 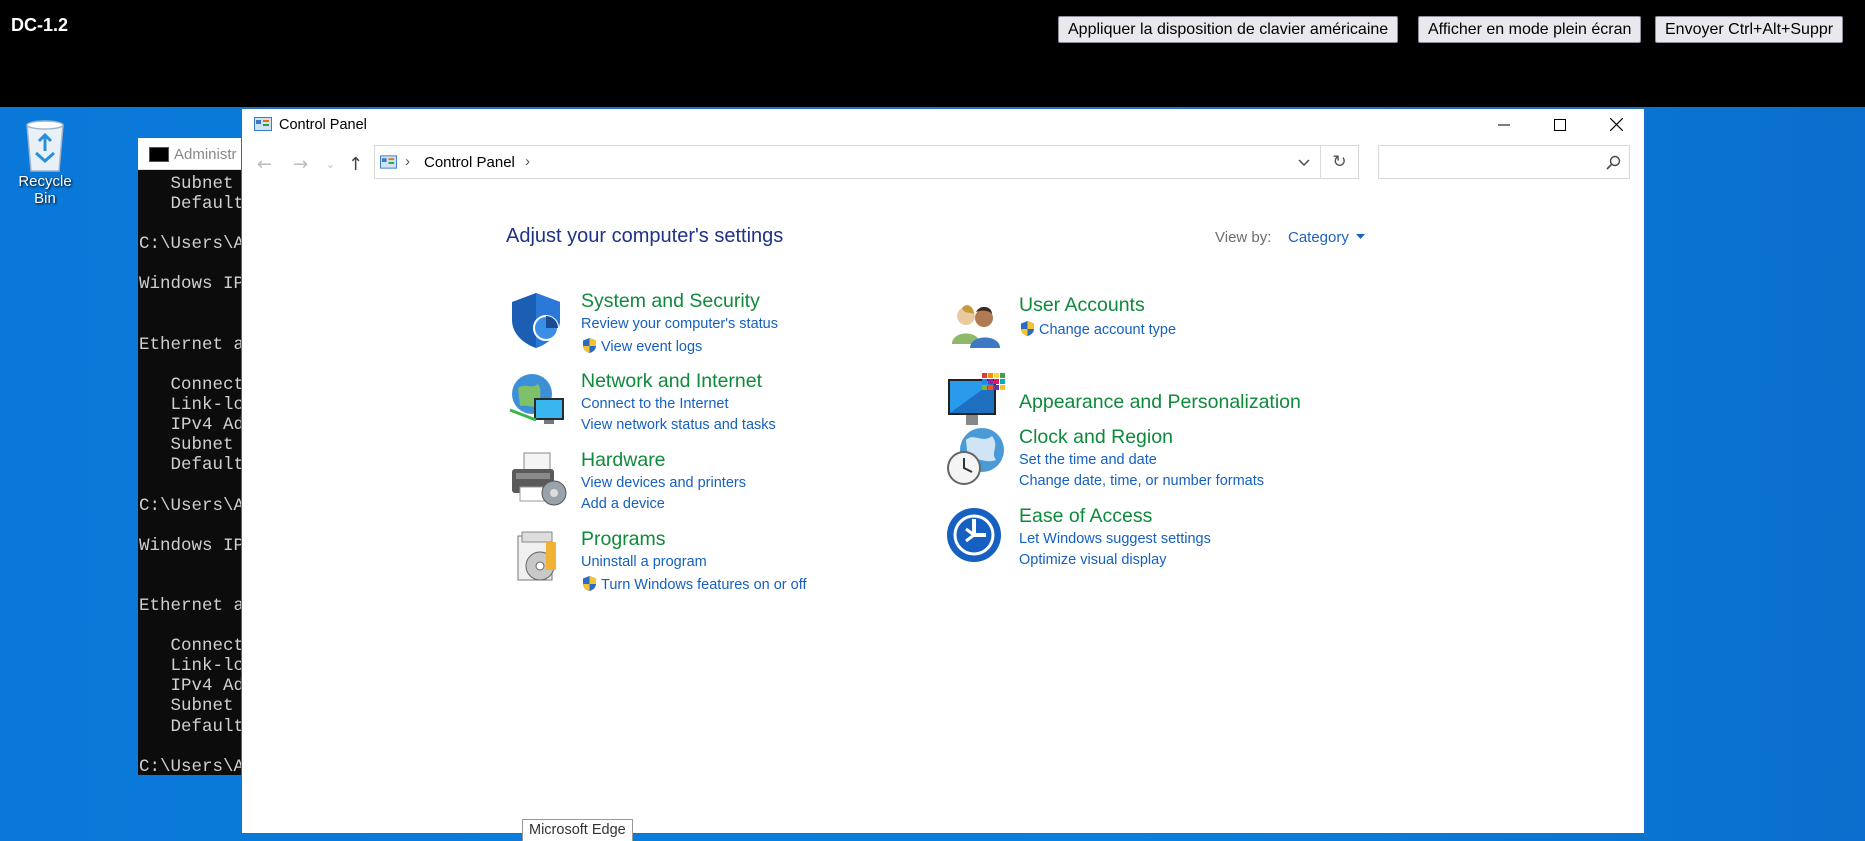 I want to click on close-icon, so click(x=1616, y=124).